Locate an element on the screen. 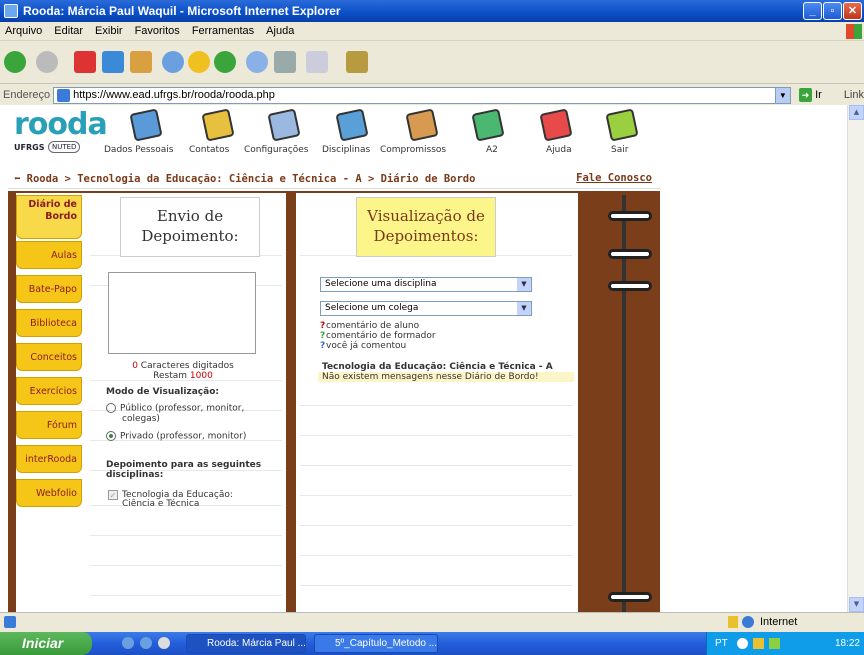 The image size is (864, 655). menu-editar: Editar is located at coordinates (68, 31).